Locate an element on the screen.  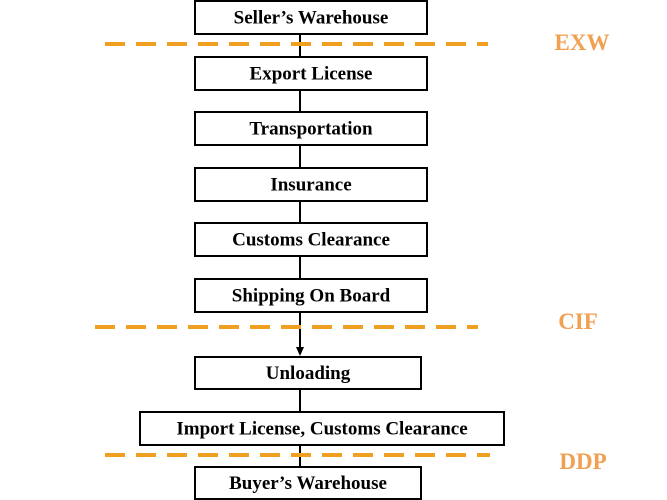
step-label: Insurance is located at coordinates (310, 185).